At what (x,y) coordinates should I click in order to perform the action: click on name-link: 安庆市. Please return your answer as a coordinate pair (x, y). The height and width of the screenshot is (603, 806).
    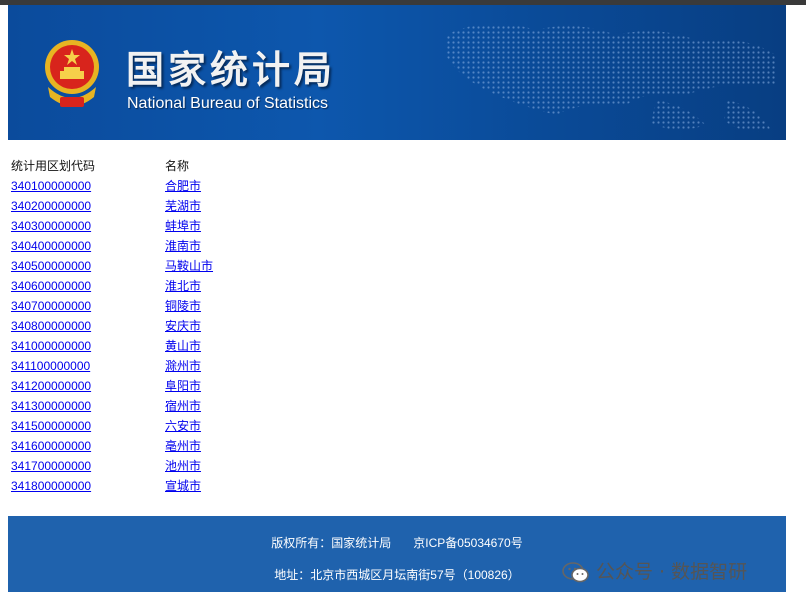
    Looking at the image, I should click on (183, 326).